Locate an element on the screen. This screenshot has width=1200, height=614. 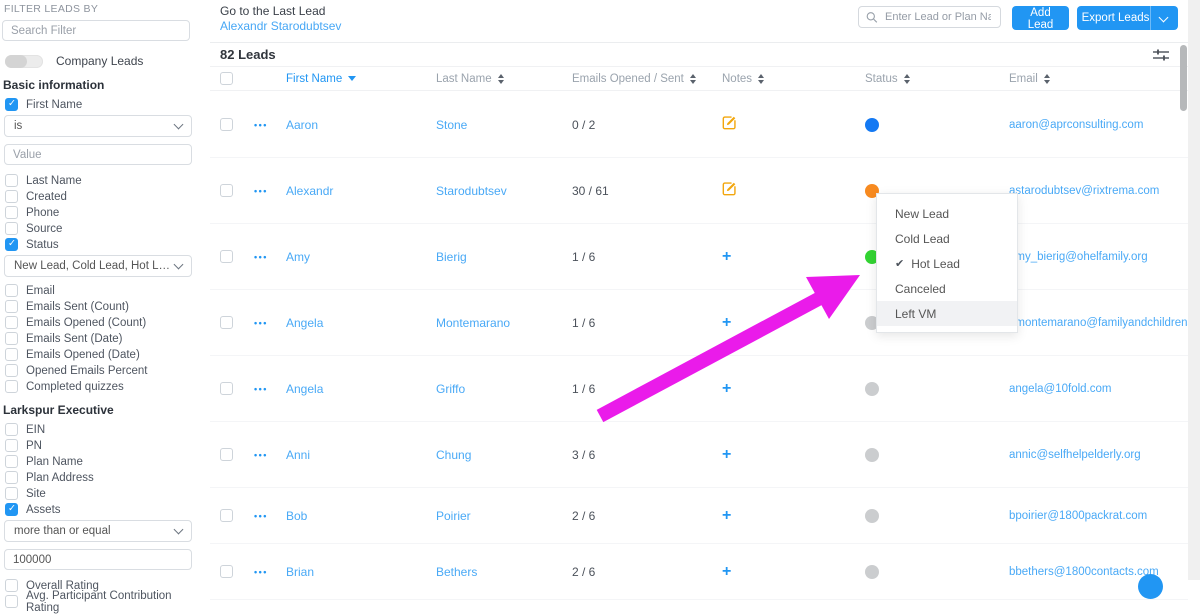
column-header-emails-opened-sent: Emails Opened / Sent is located at coordinates (647, 79).